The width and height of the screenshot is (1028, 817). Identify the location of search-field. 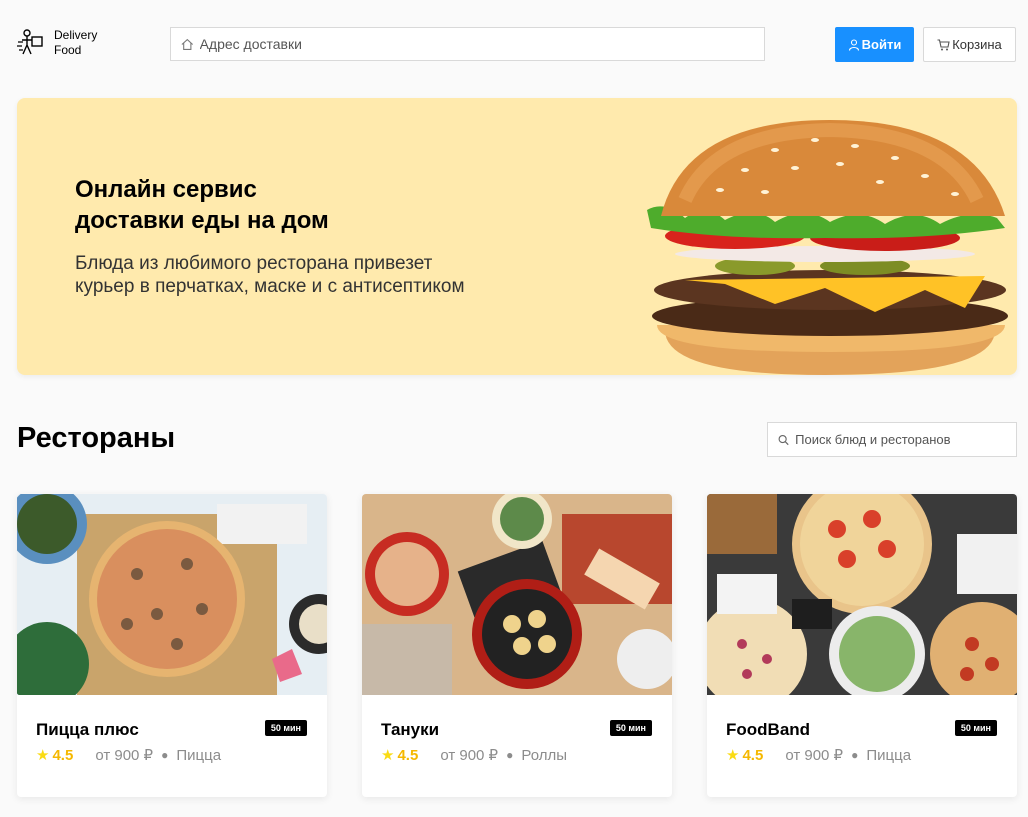
(892, 439).